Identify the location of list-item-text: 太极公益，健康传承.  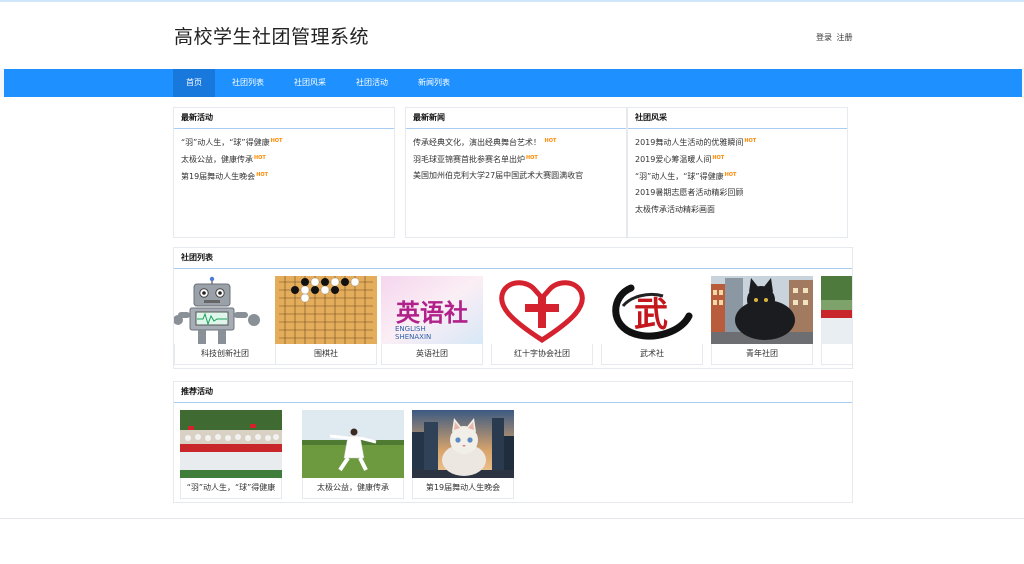
(217, 159).